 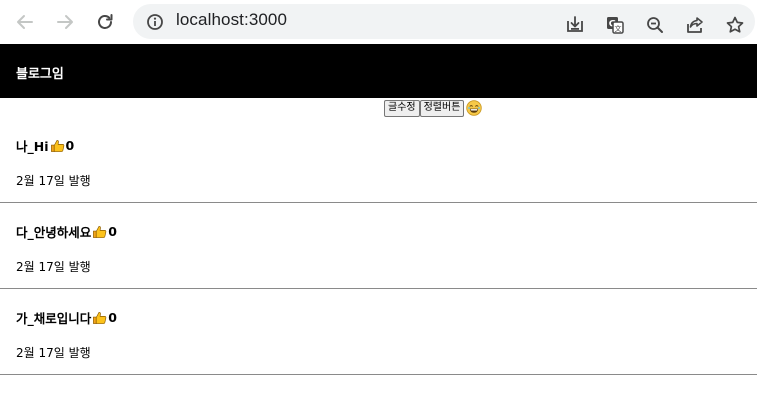 I want to click on button-row: 글수정 정렬버튼, so click(x=433, y=108).